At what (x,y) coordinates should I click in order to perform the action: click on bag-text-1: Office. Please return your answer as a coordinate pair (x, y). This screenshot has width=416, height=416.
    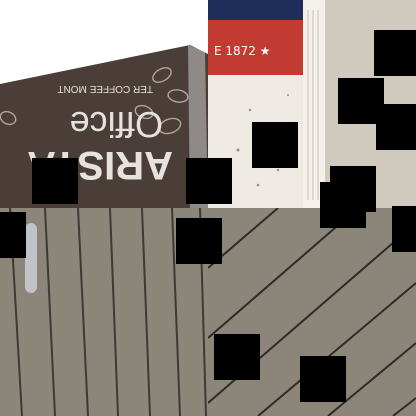
    Looking at the image, I should click on (116, 124).